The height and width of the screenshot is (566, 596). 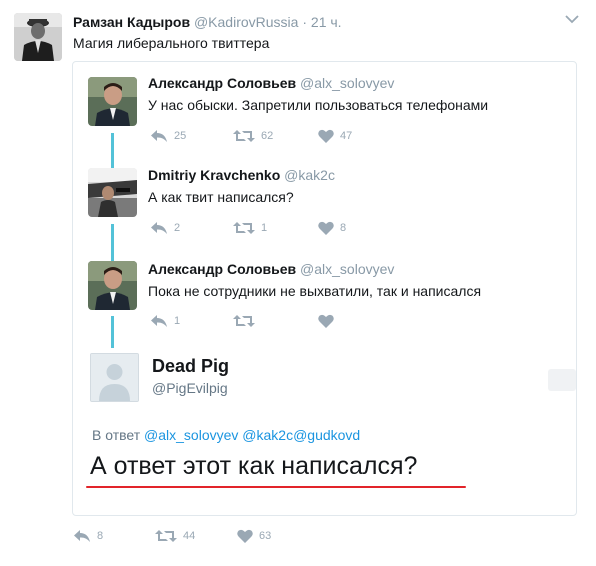 I want to click on reply-author-handle: @PigEvilpig, so click(x=190, y=388).